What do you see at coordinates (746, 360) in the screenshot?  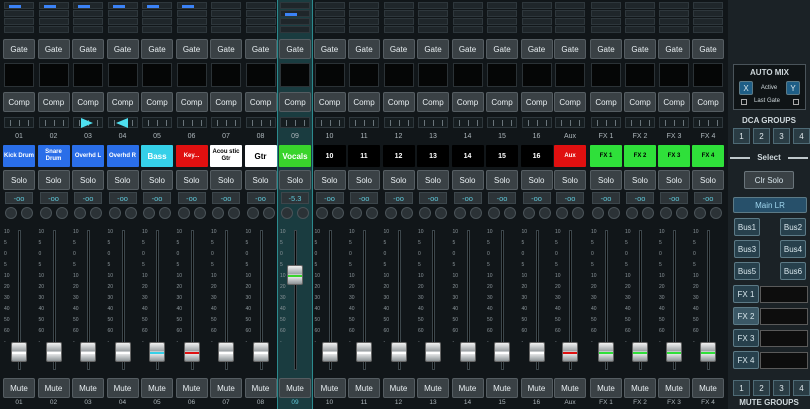 I see `fx-return-button: FX 4` at bounding box center [746, 360].